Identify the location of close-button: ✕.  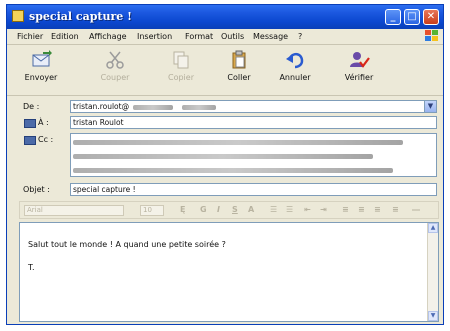
(431, 17).